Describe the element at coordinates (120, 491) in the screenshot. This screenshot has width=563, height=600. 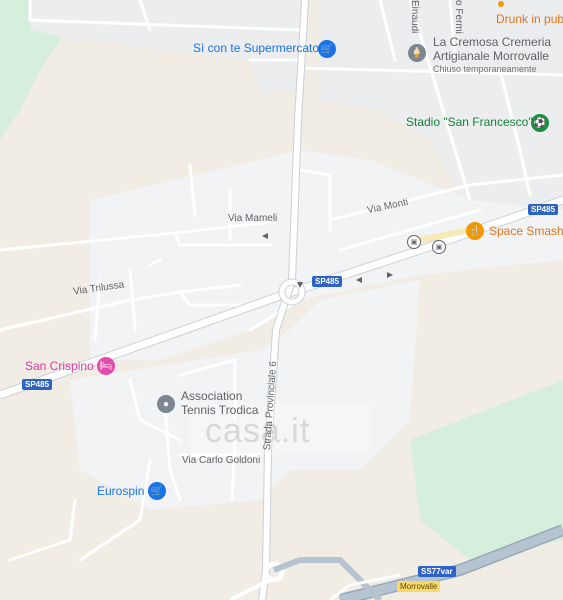
I see `poi-label-eurospin: Eurospin` at that location.